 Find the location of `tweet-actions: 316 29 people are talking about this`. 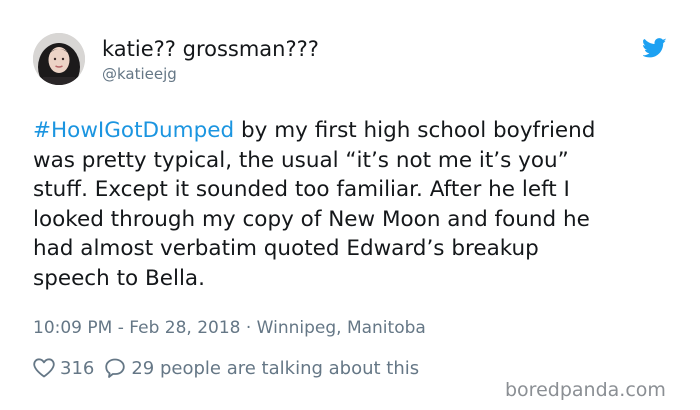

tweet-actions: 316 29 people are talking about this is located at coordinates (226, 368).